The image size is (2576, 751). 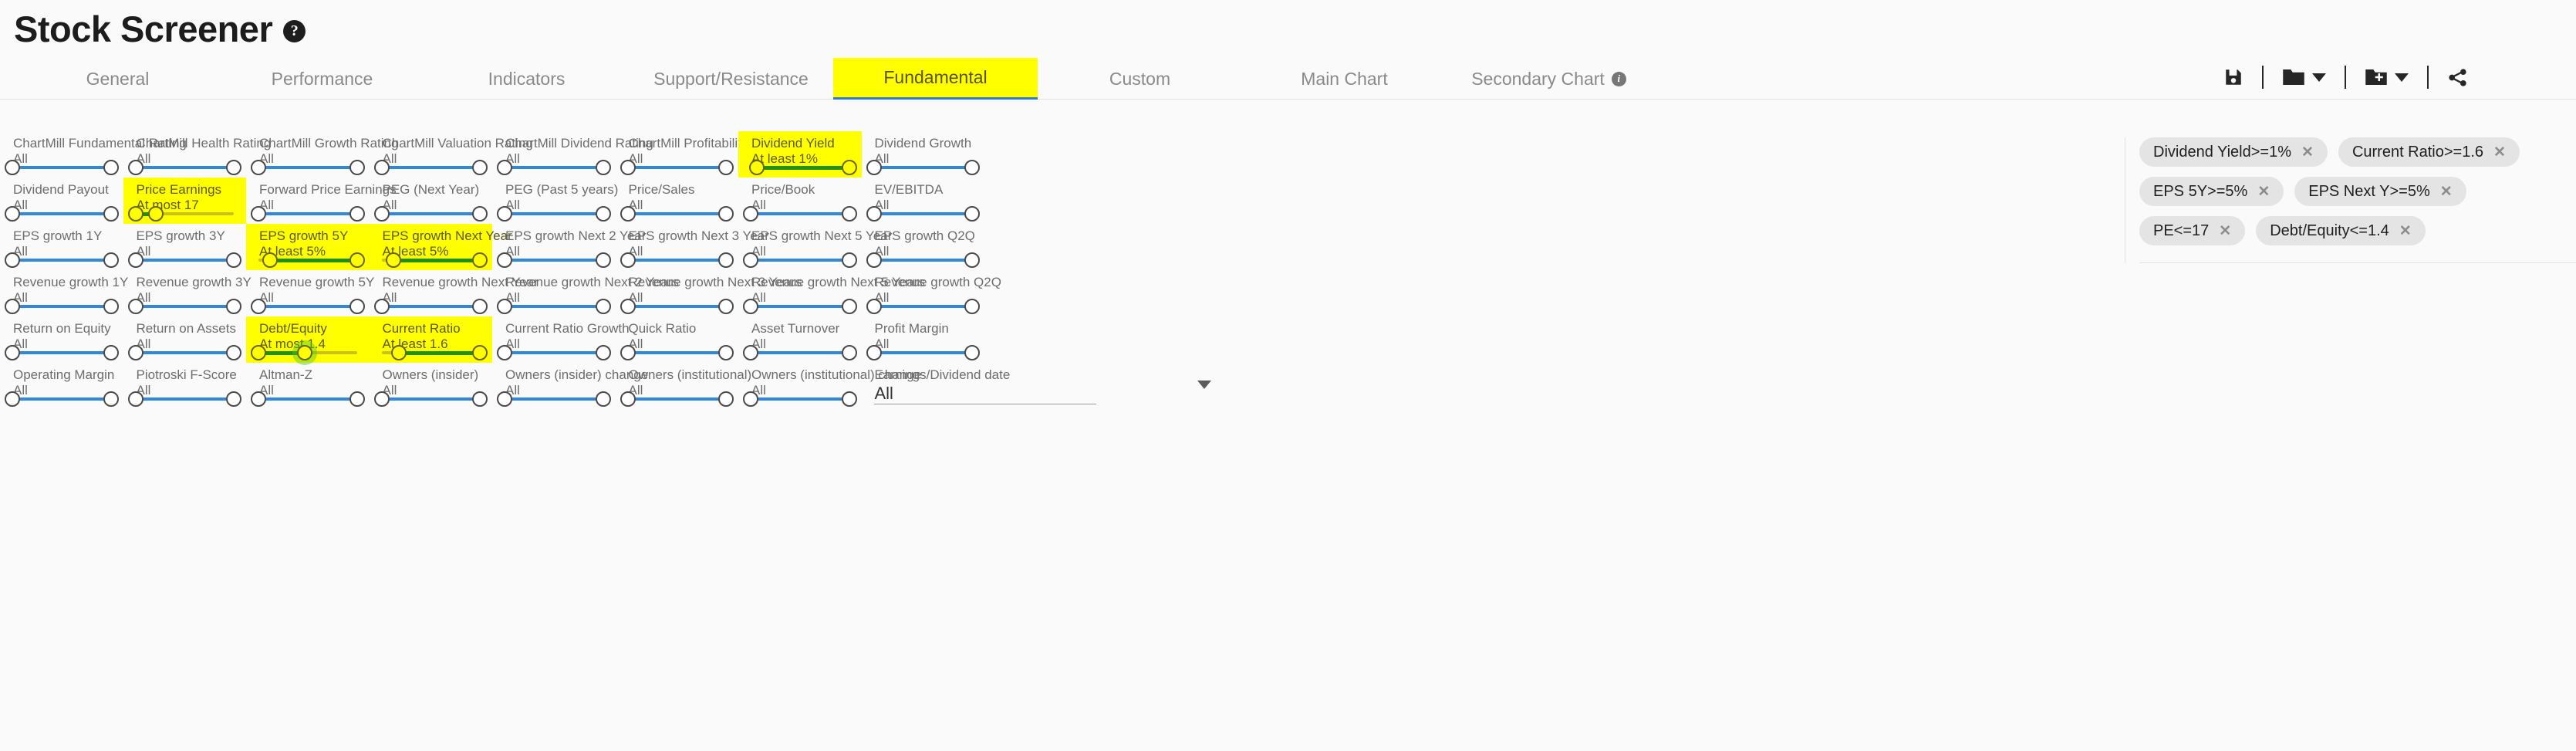 I want to click on filter-price-earnings: Price Earnings At most 17, so click(x=184, y=201).